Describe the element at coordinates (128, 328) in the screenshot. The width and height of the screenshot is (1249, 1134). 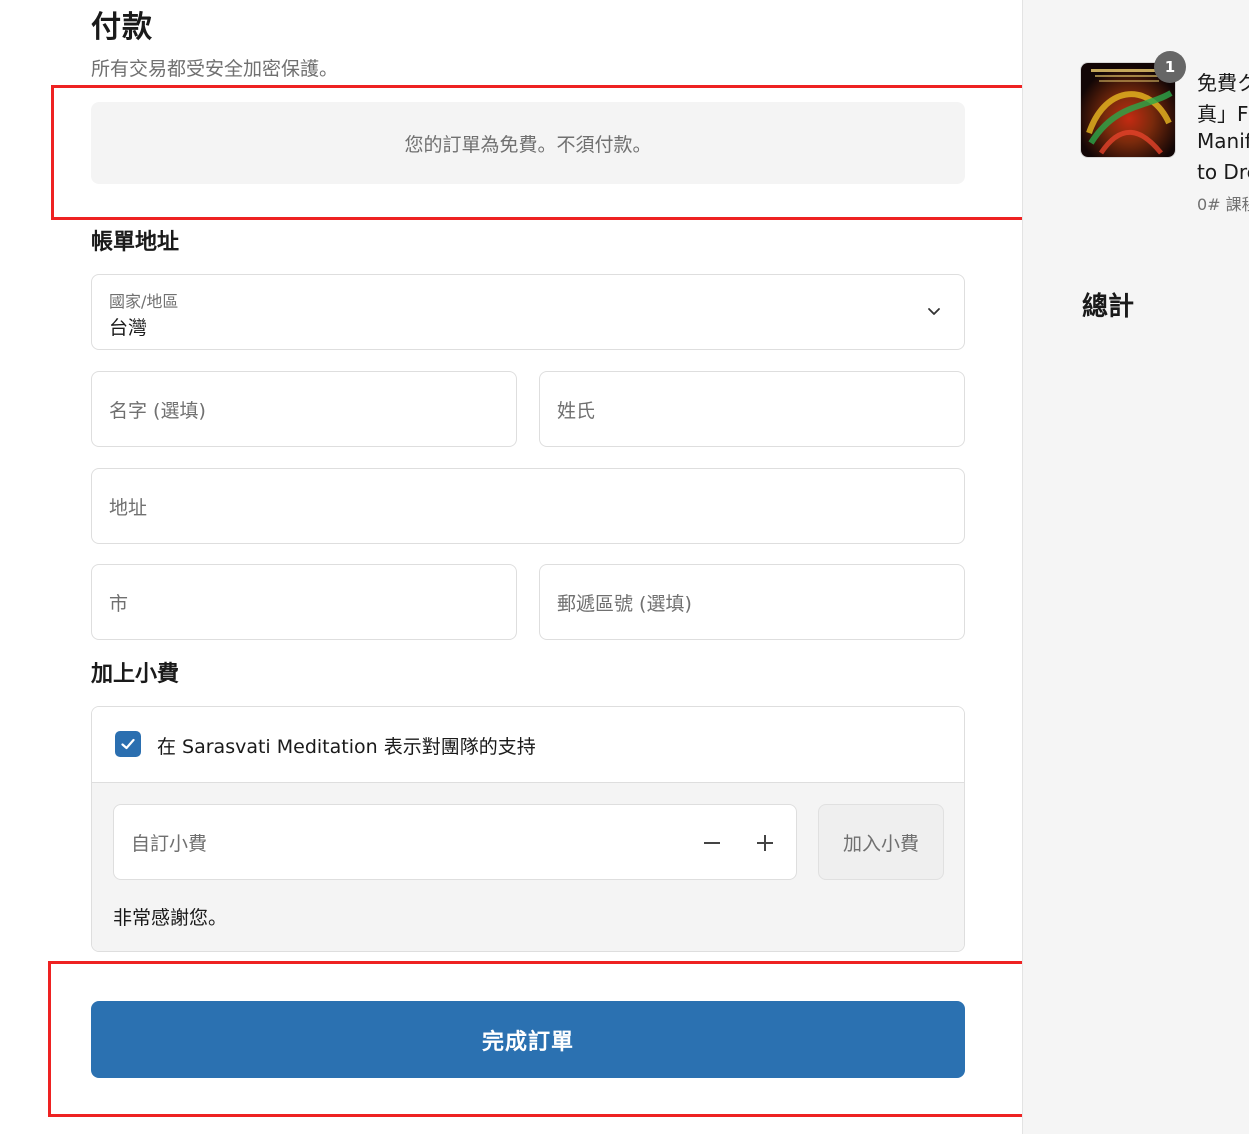
I see `country-value: 台灣` at that location.